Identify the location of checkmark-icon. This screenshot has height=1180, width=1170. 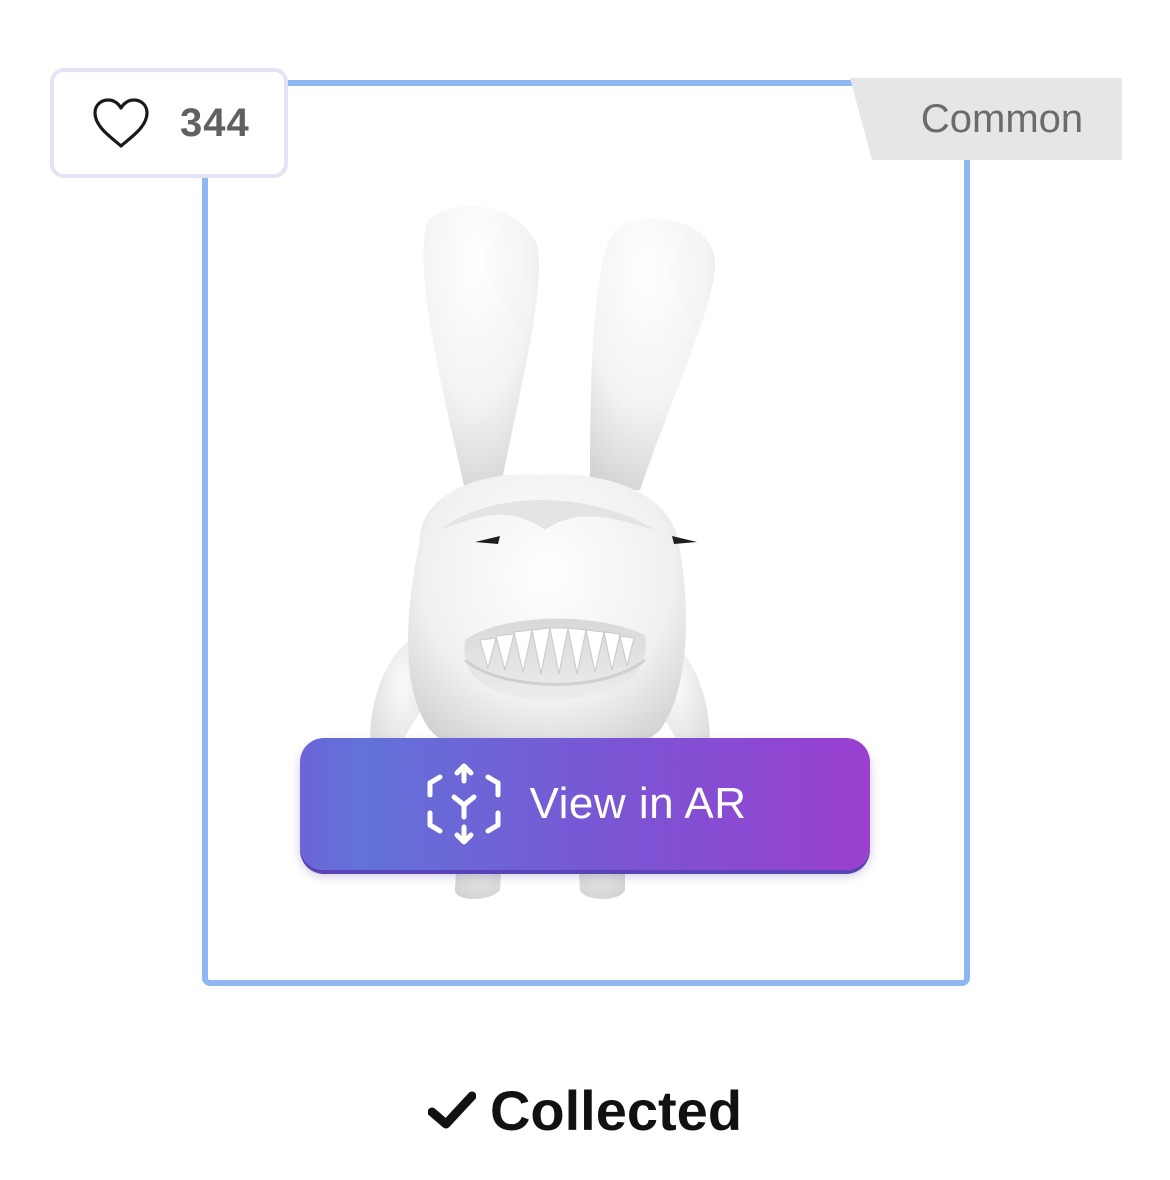
(451, 1110).